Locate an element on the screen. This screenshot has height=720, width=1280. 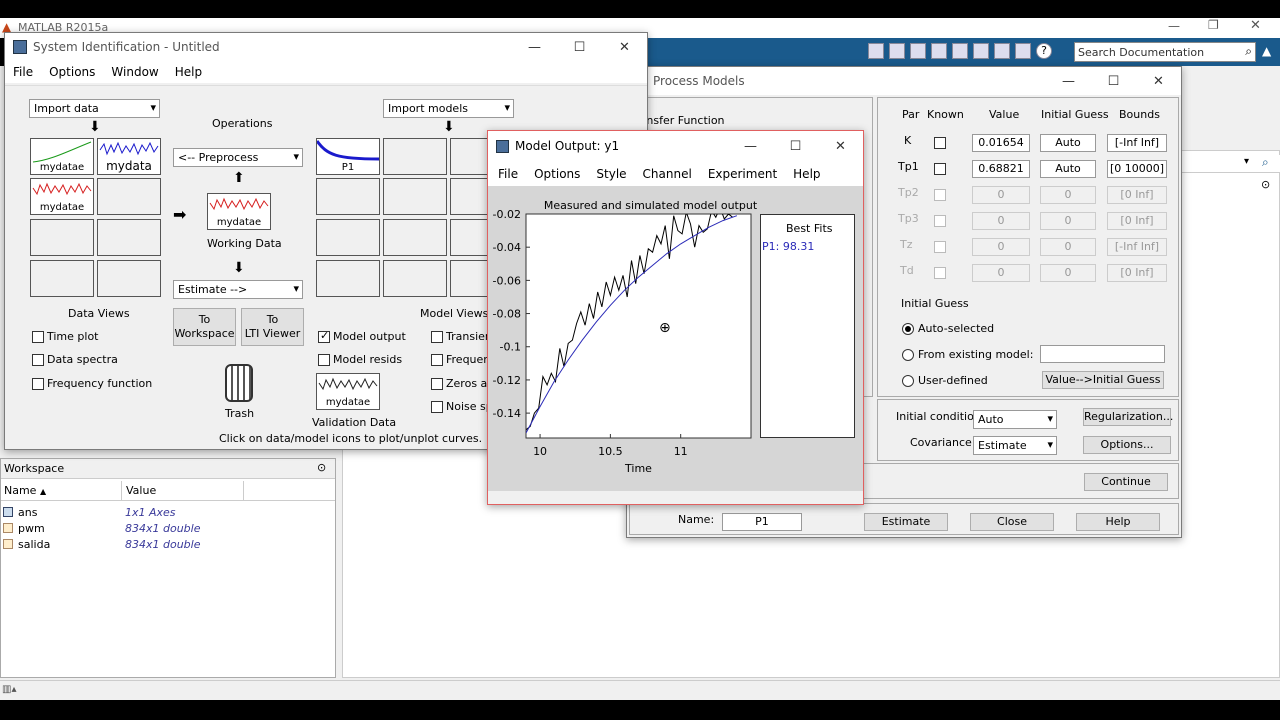
matlab-minimize-icon: — is located at coordinates (1174, 26).